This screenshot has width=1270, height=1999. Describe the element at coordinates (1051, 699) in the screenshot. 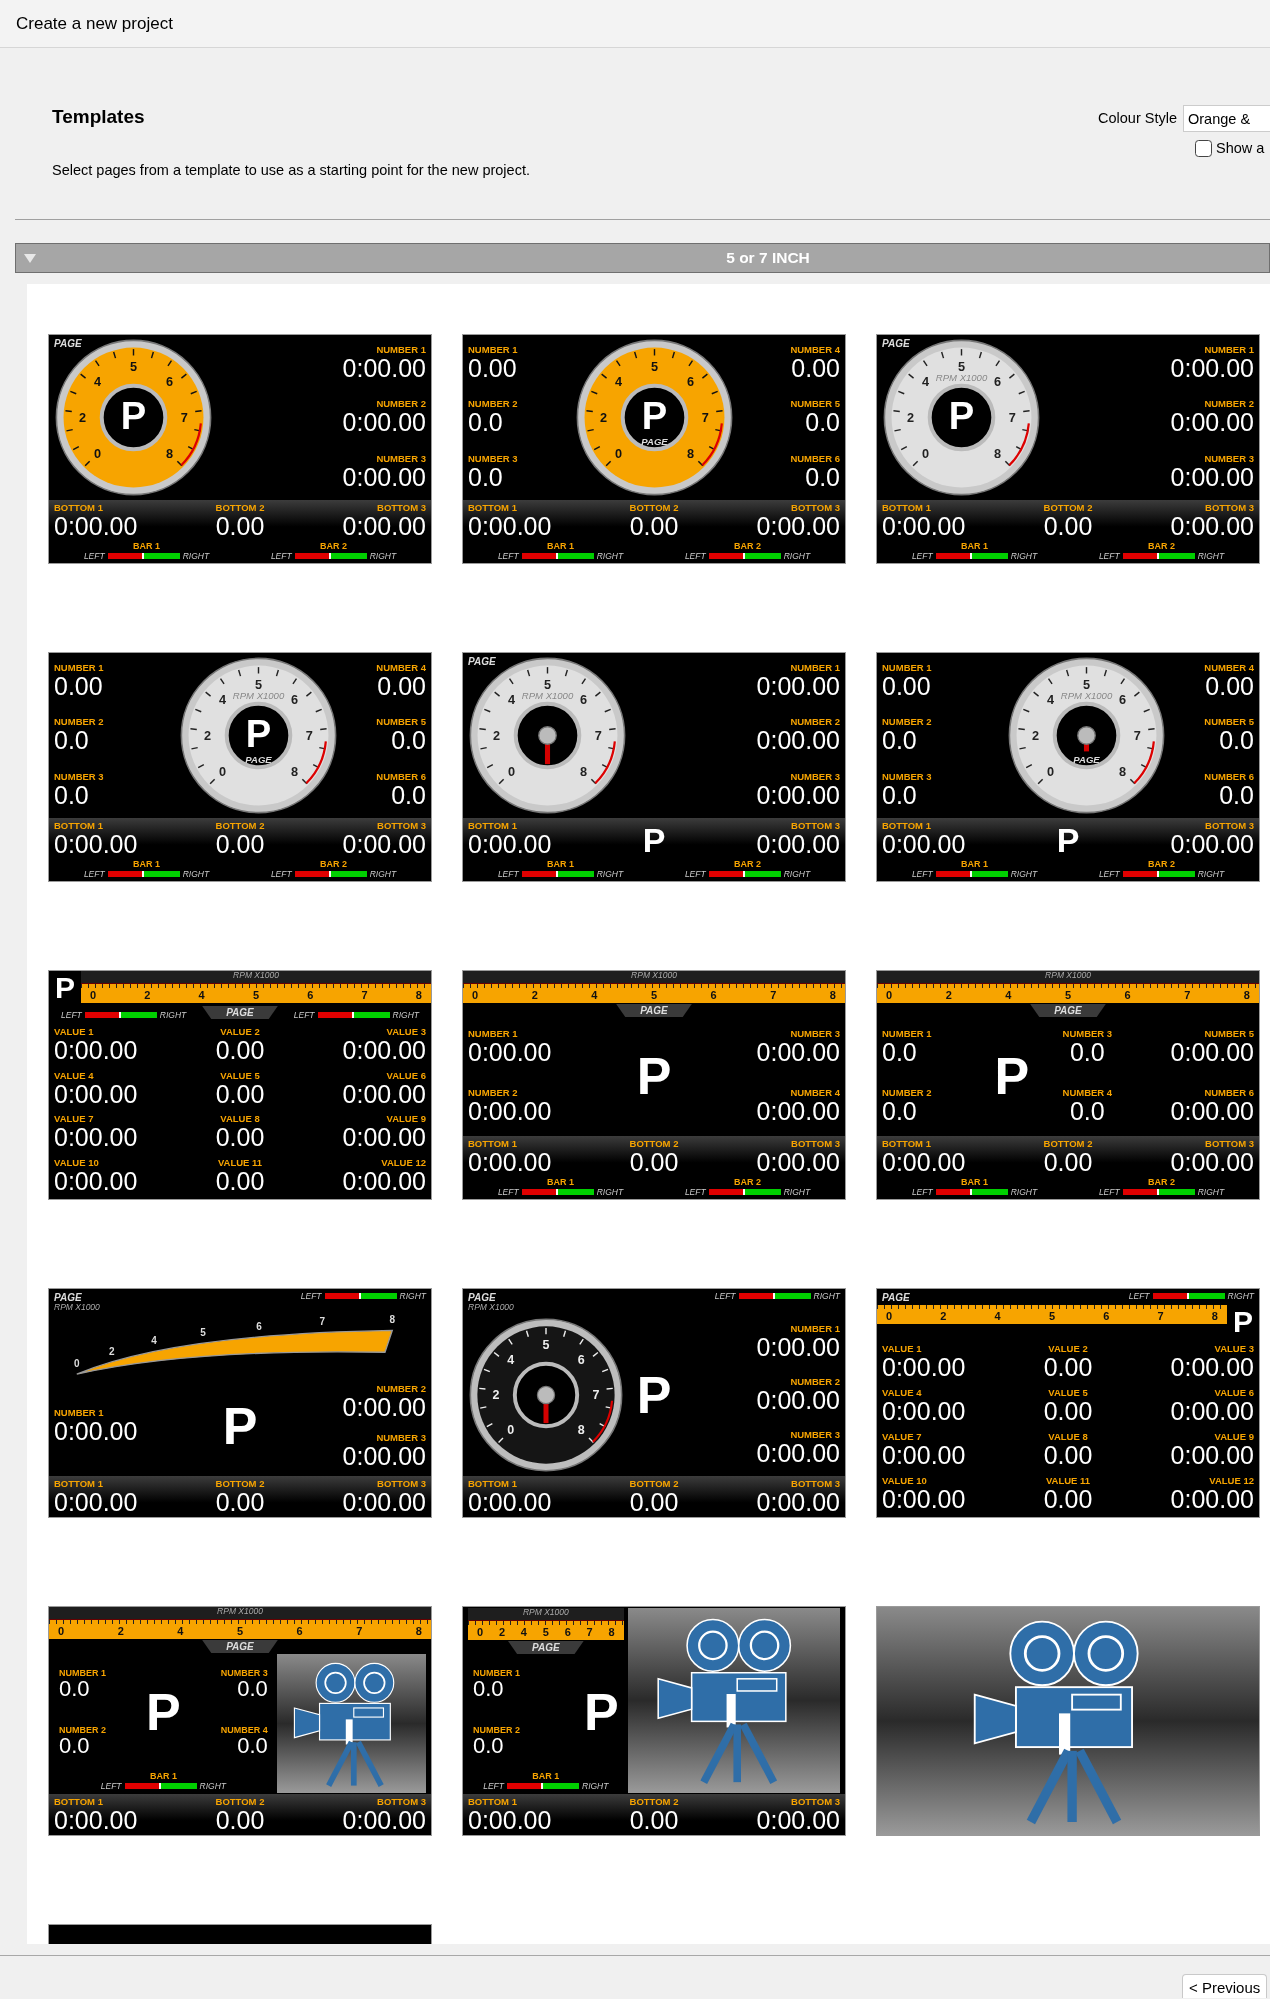

I see `gauge-number: 4` at that location.